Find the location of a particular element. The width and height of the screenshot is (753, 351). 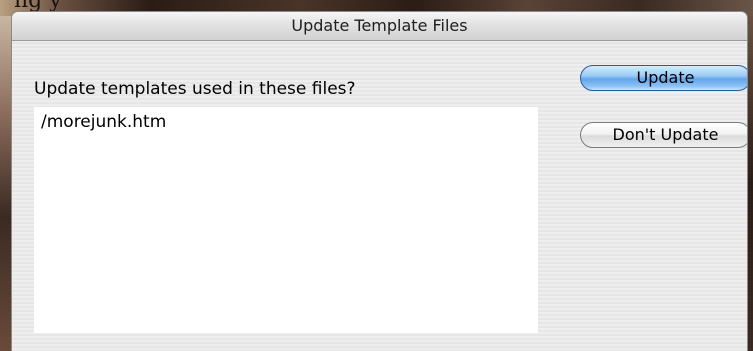

dont-update-button: Don't Update is located at coordinates (663, 135).